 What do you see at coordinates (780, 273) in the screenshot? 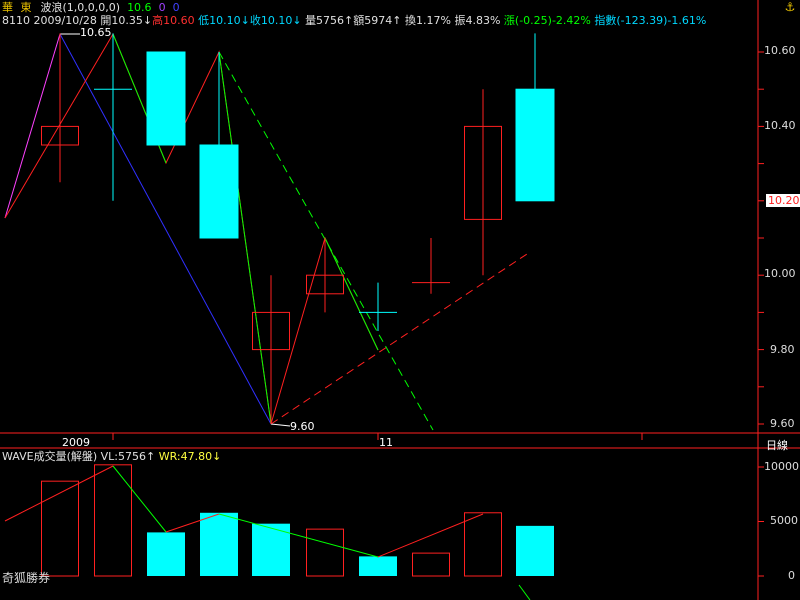
I see `price-tick-1000: 10.00` at bounding box center [780, 273].